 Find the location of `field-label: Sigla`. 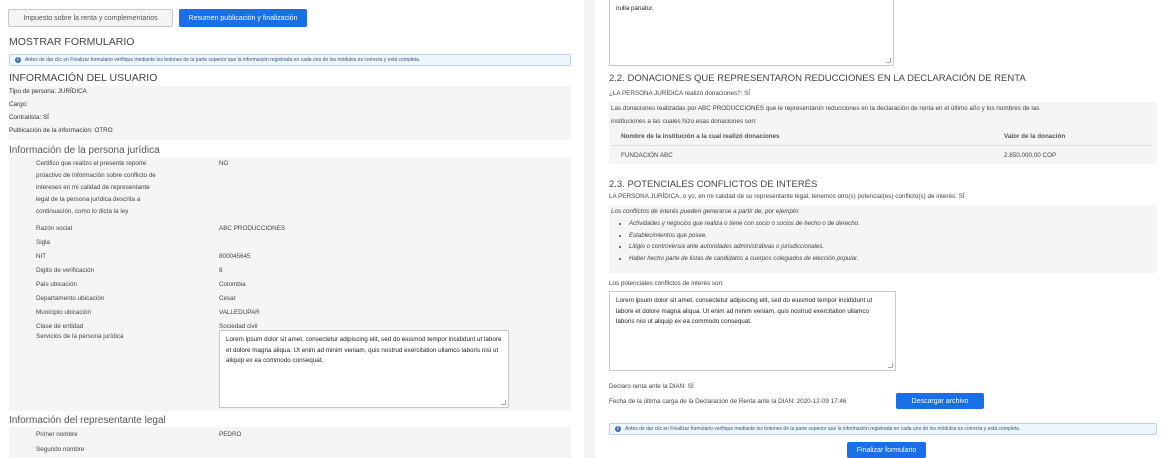

field-label: Sigla is located at coordinates (43, 242).